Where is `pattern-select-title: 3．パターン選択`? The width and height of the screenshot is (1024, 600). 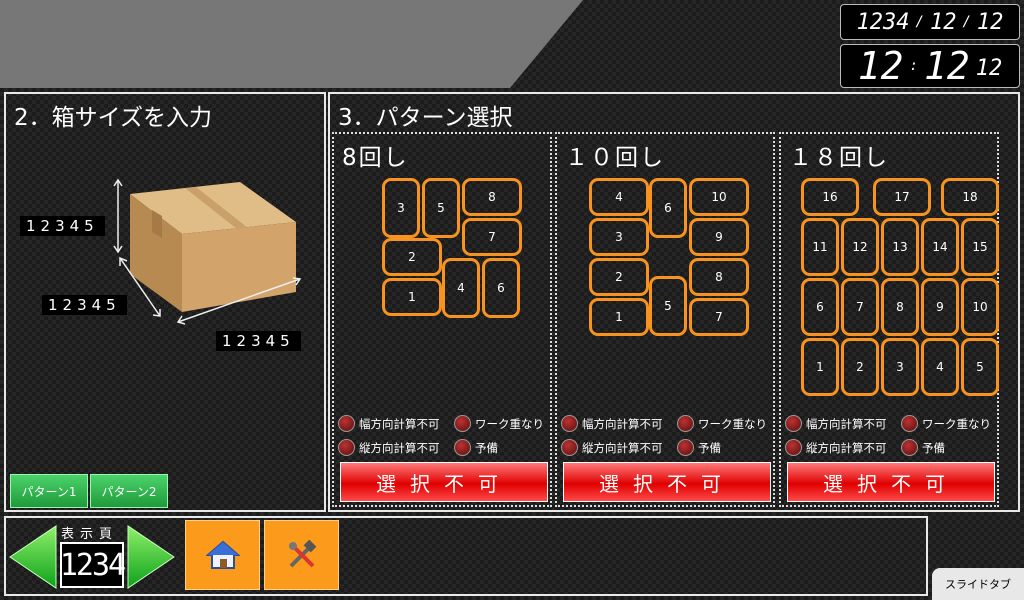
pattern-select-title: 3．パターン選択 is located at coordinates (425, 118).